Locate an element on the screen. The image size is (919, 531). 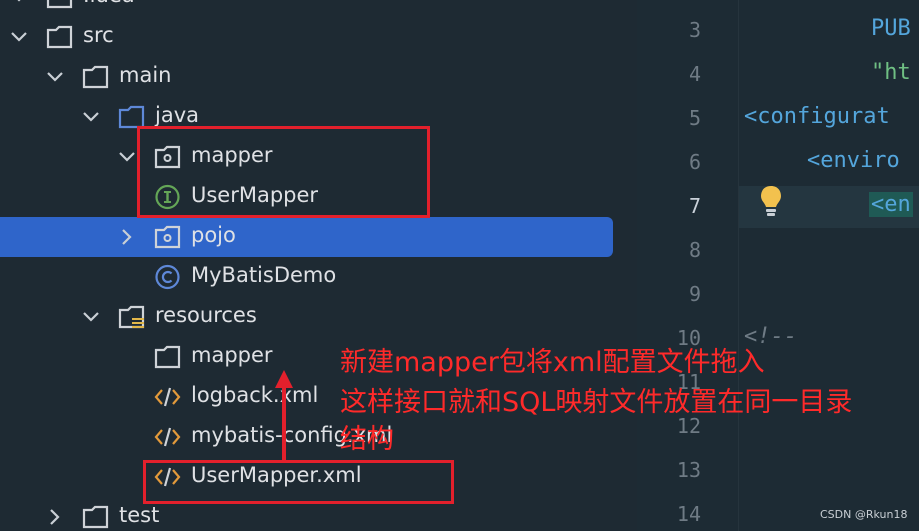
line-number: 5 is located at coordinates (694, 118).